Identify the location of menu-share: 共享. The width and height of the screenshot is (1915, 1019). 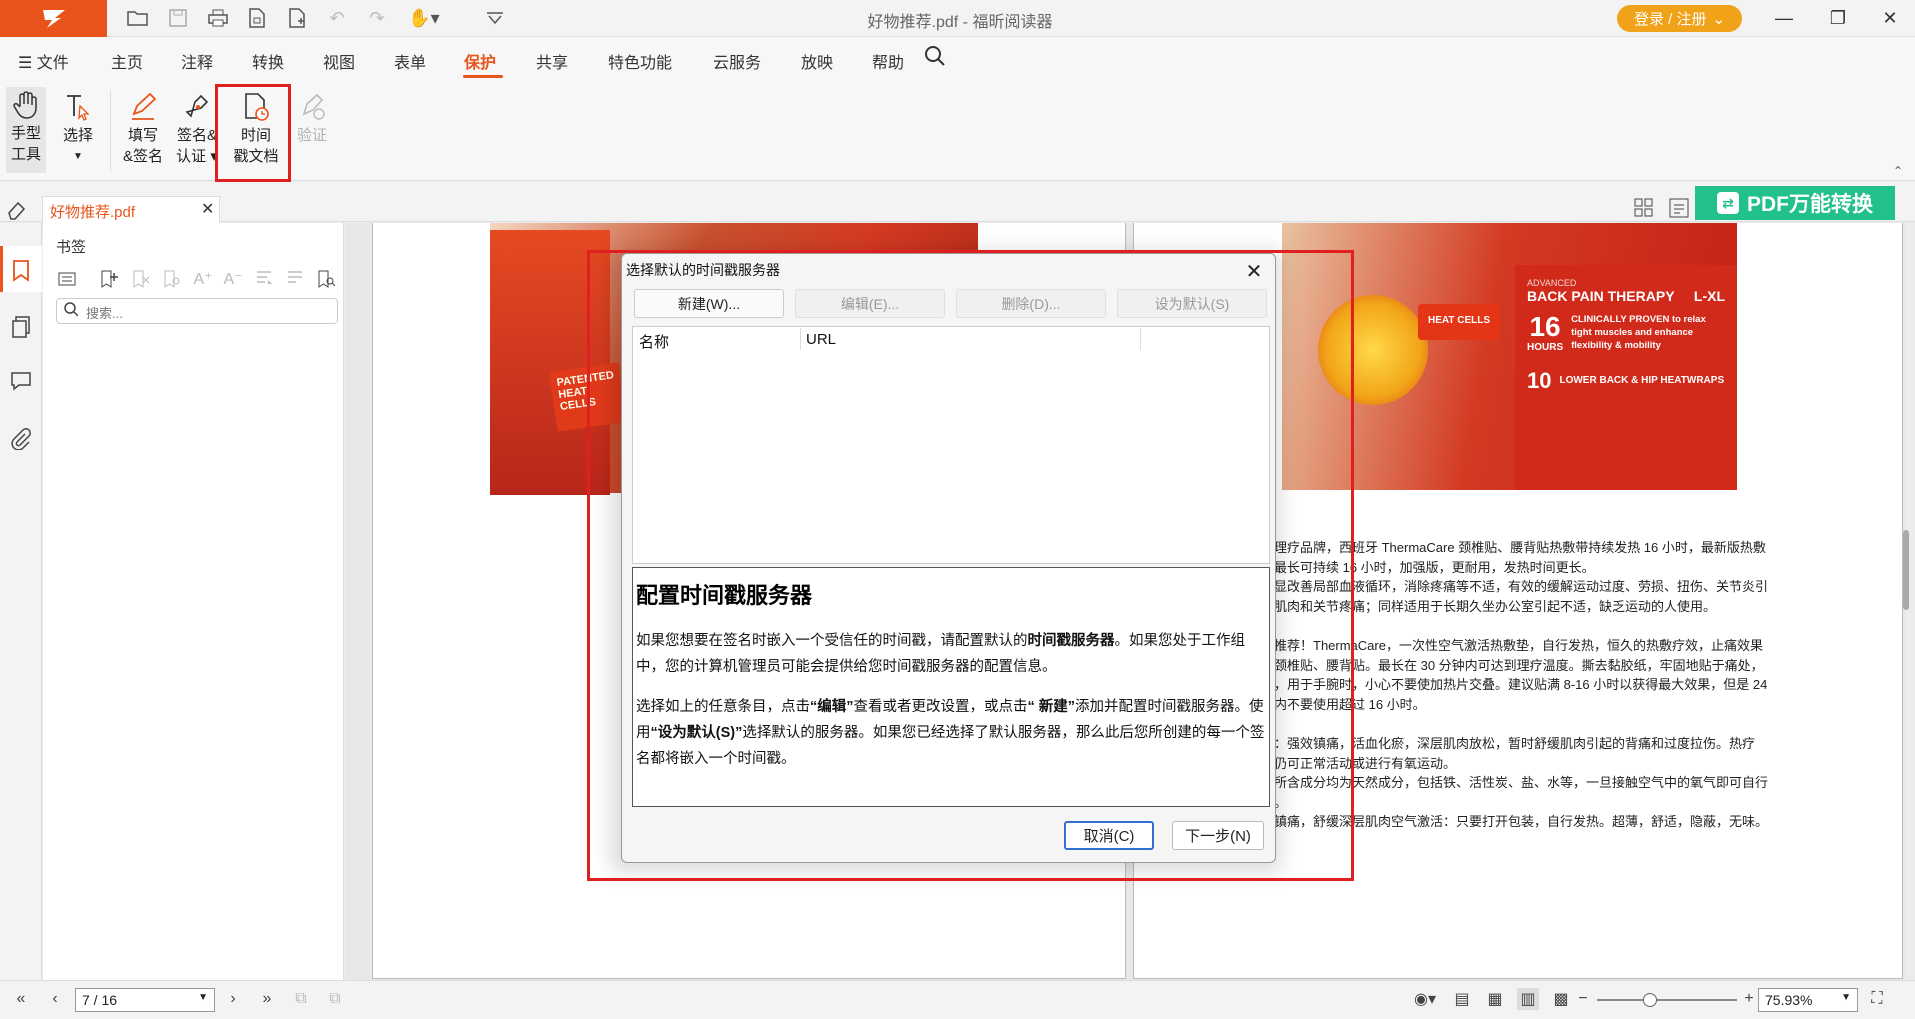
(552, 61).